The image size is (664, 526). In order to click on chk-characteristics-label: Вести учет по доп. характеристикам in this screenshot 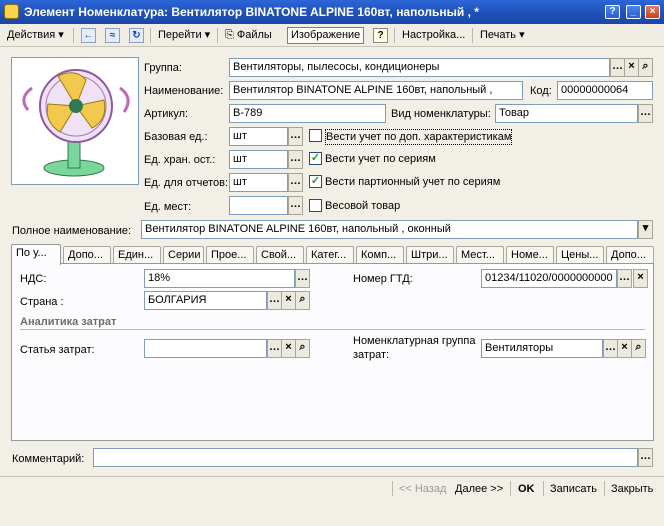, I will do `click(419, 137)`.